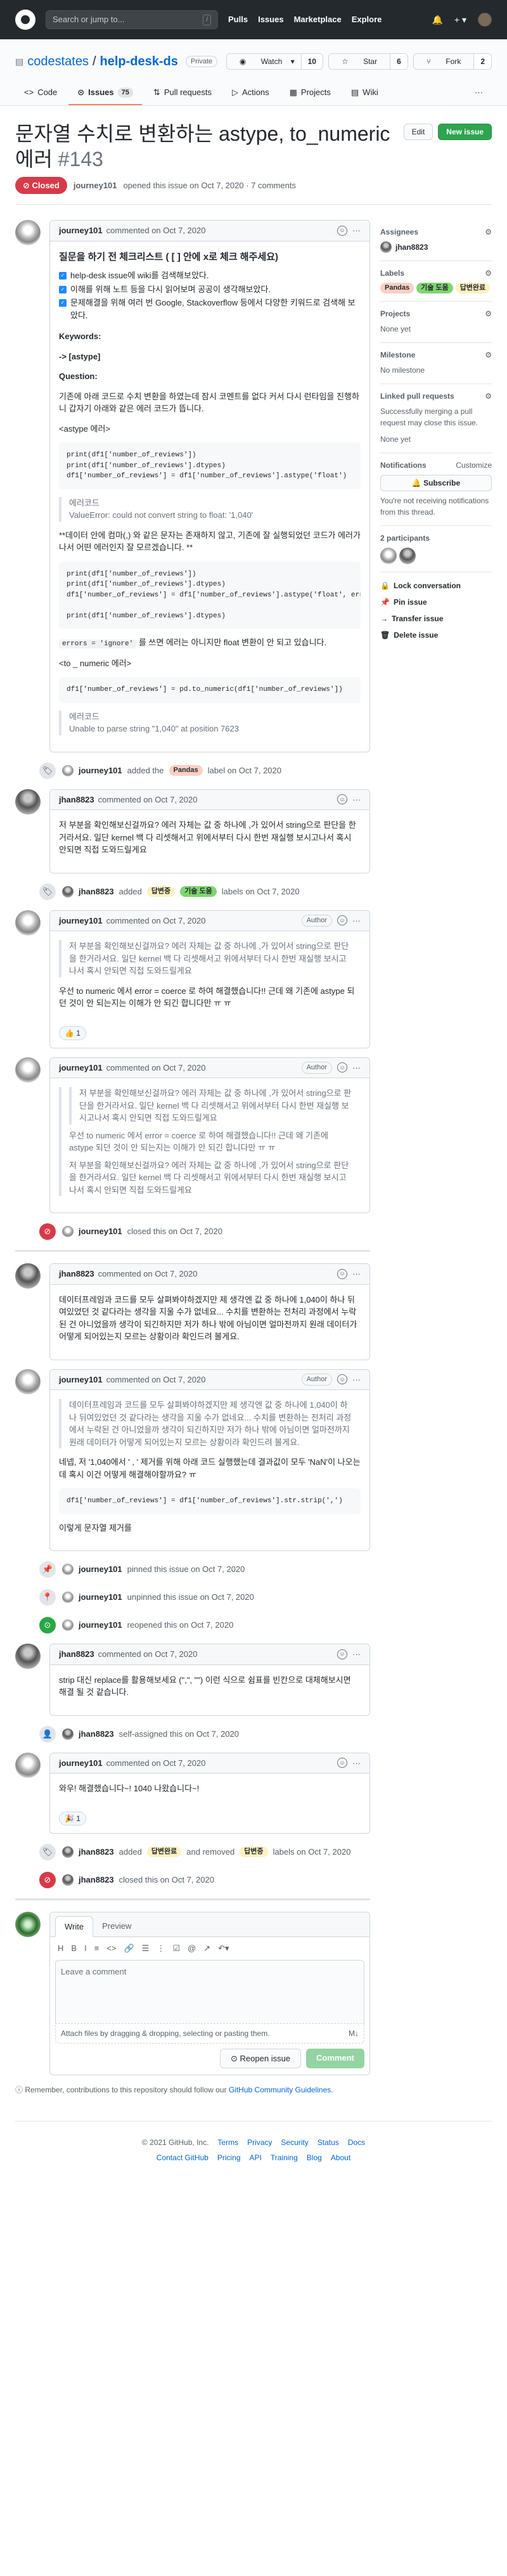 Image resolution: width=507 pixels, height=2576 pixels. Describe the element at coordinates (437, 20) in the screenshot. I see `bell-icon: 🔔` at that location.